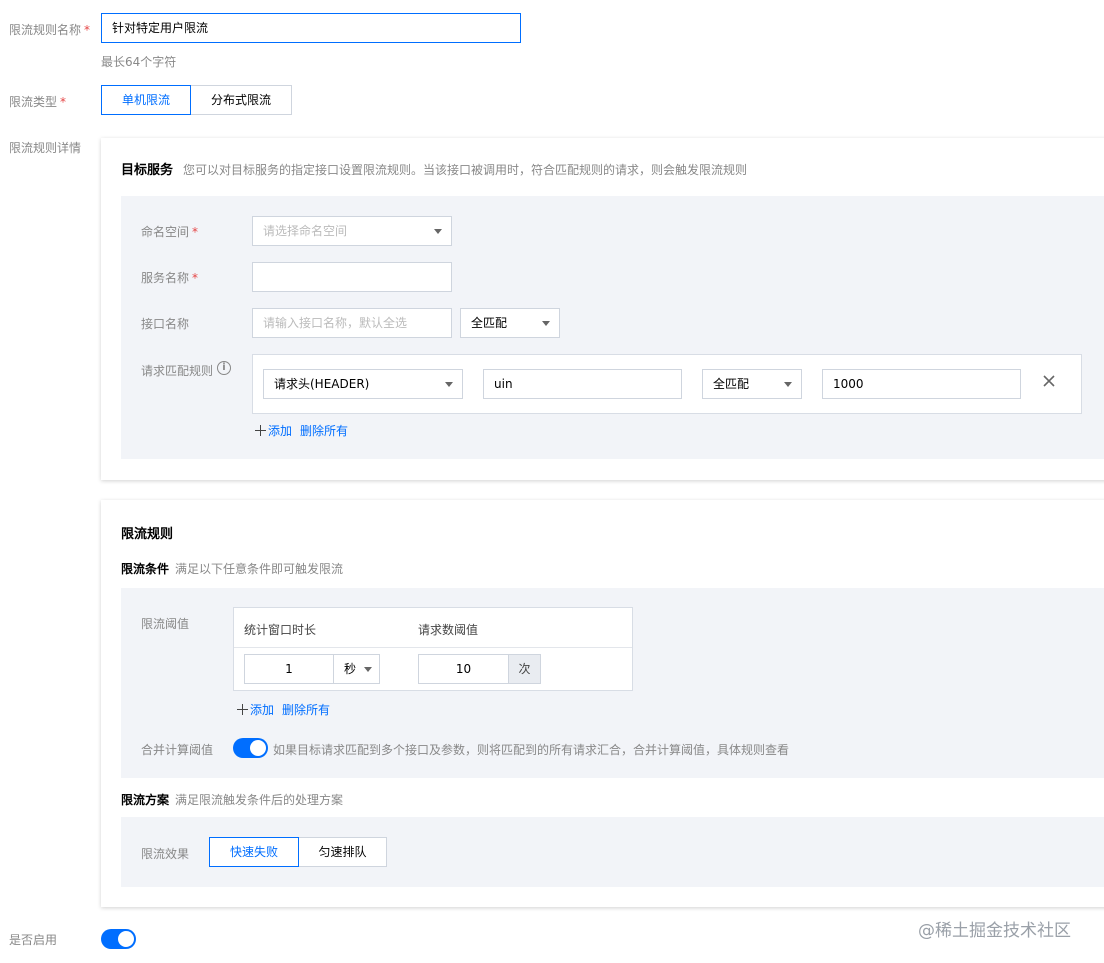  Describe the element at coordinates (45, 148) in the screenshot. I see `rule-detail-label: 限流规则详情` at that location.